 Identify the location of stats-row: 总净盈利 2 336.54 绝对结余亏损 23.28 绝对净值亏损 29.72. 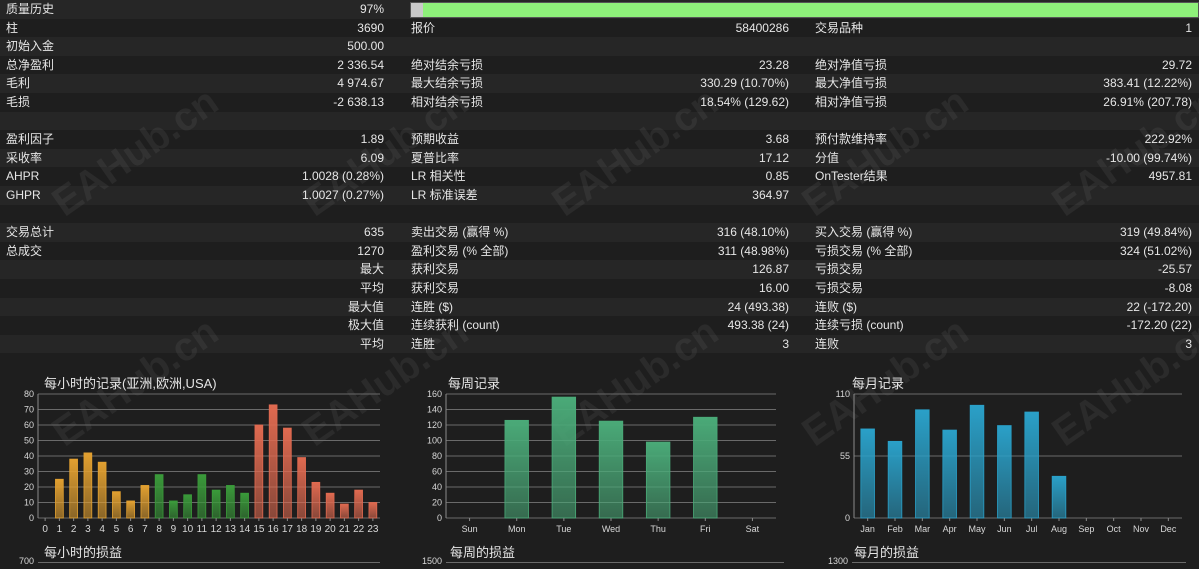
(599, 65).